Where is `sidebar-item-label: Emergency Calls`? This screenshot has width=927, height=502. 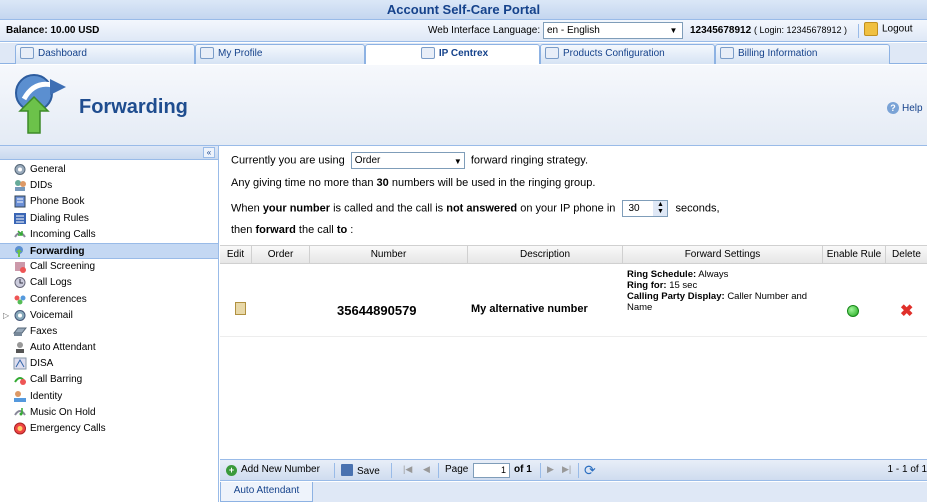
sidebar-item-label: Emergency Calls is located at coordinates (68, 428).